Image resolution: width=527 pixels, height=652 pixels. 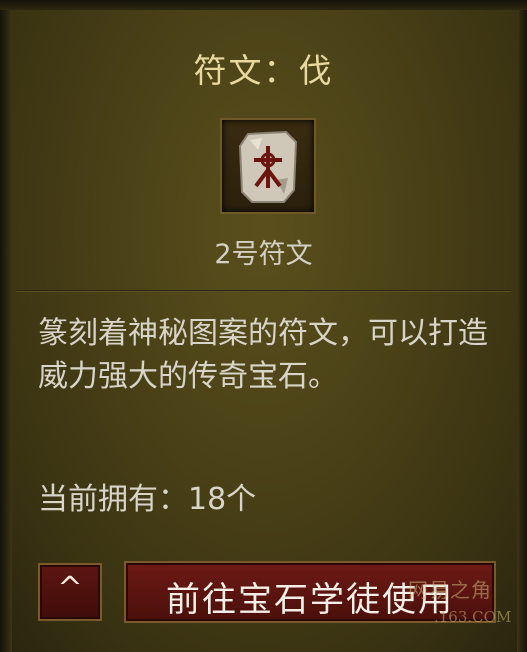 I want to click on item-description: 篆刻着神秘图案的符文，可以打造威力强大的传奇宝石。, so click(x=263, y=355).